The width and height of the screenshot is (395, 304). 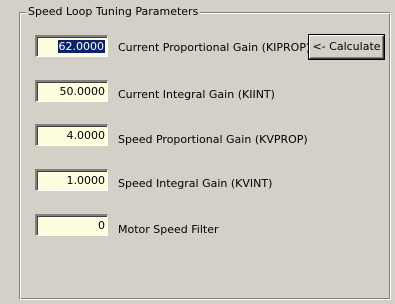 I want to click on motor-speed-filter-label: Motor Speed Filter, so click(x=168, y=229).